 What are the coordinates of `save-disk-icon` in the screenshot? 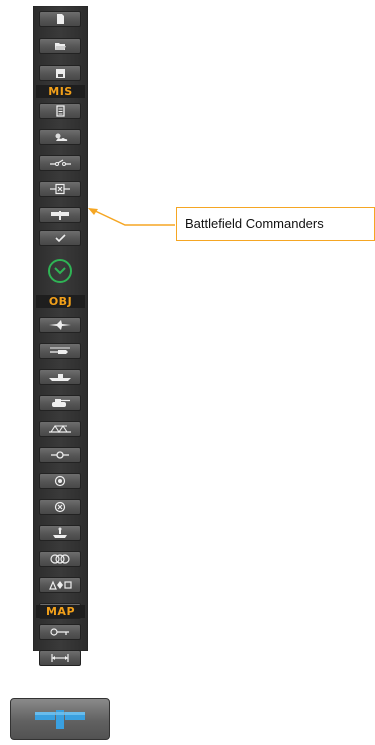 It's located at (60, 73).